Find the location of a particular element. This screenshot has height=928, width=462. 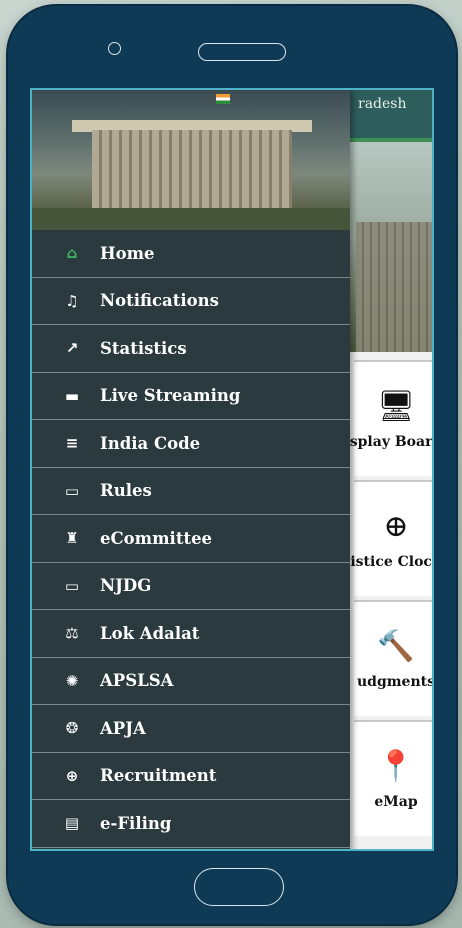

e-filing-icon: ▤ is located at coordinates (72, 823).